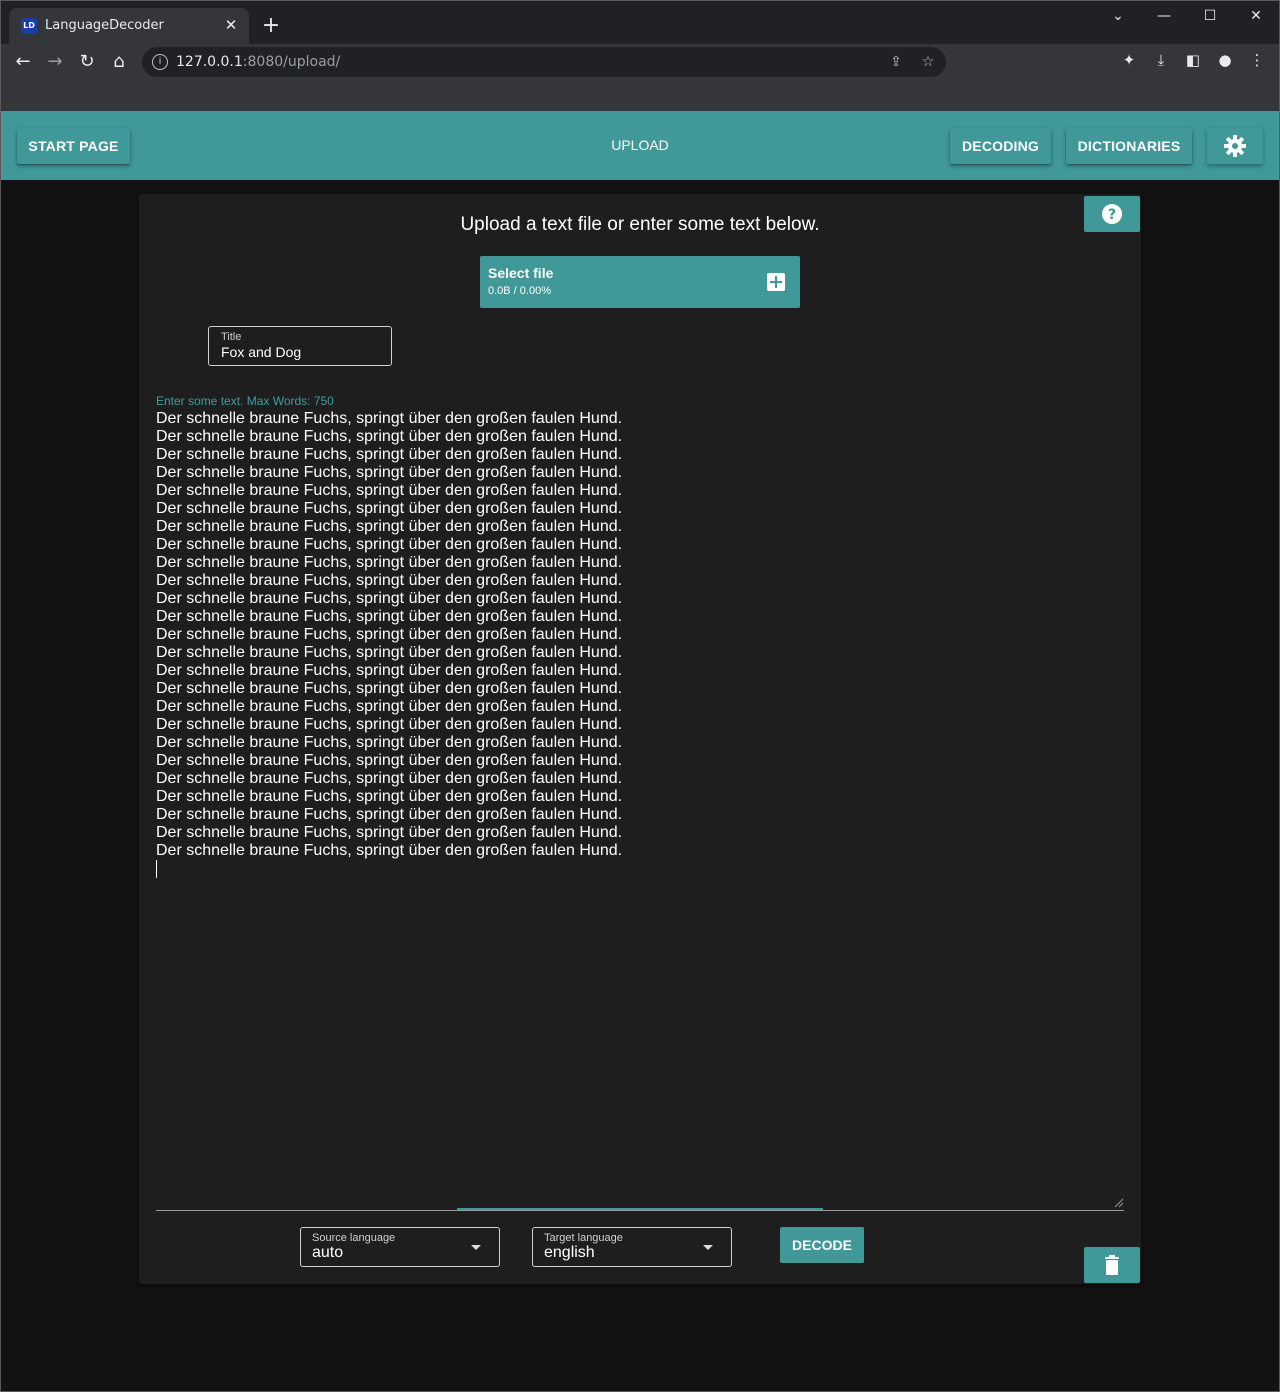 The image size is (1280, 1392). I want to click on reload-icon: ↻, so click(87, 62).